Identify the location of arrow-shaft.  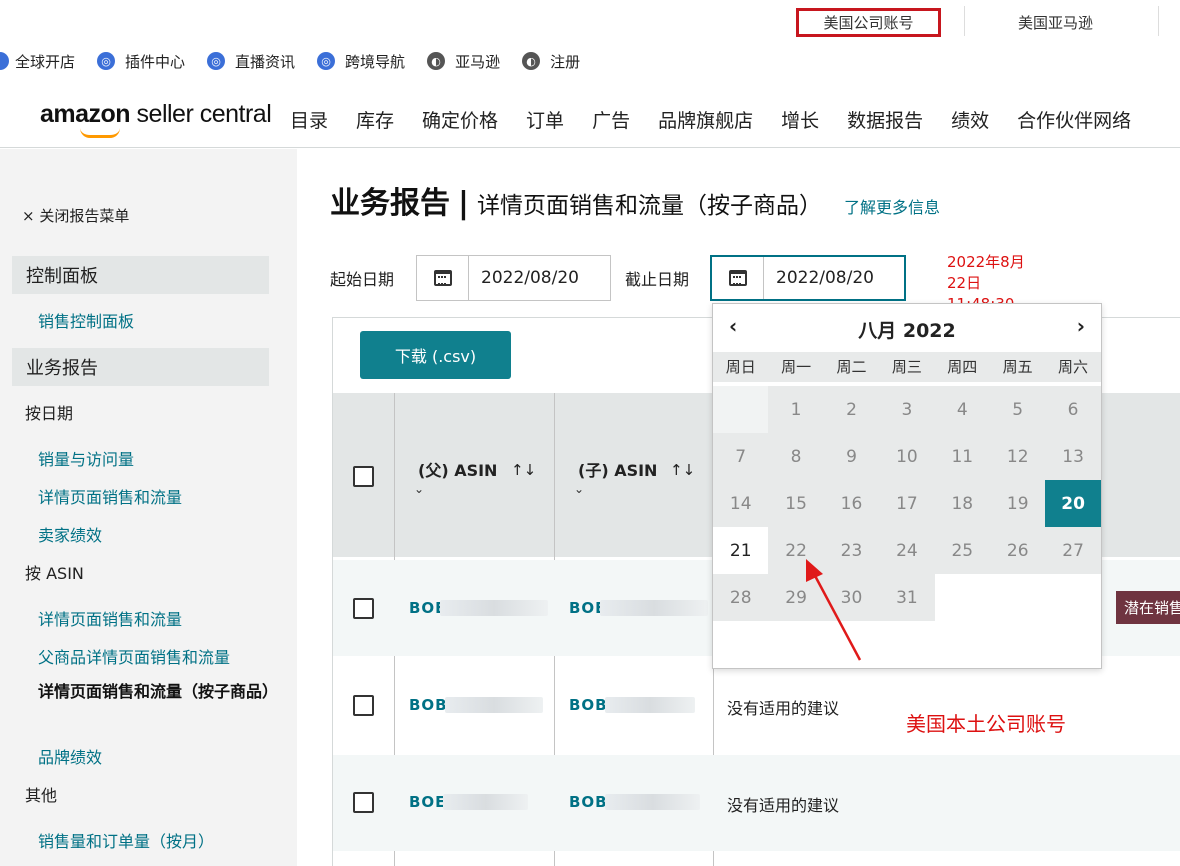
(836, 616).